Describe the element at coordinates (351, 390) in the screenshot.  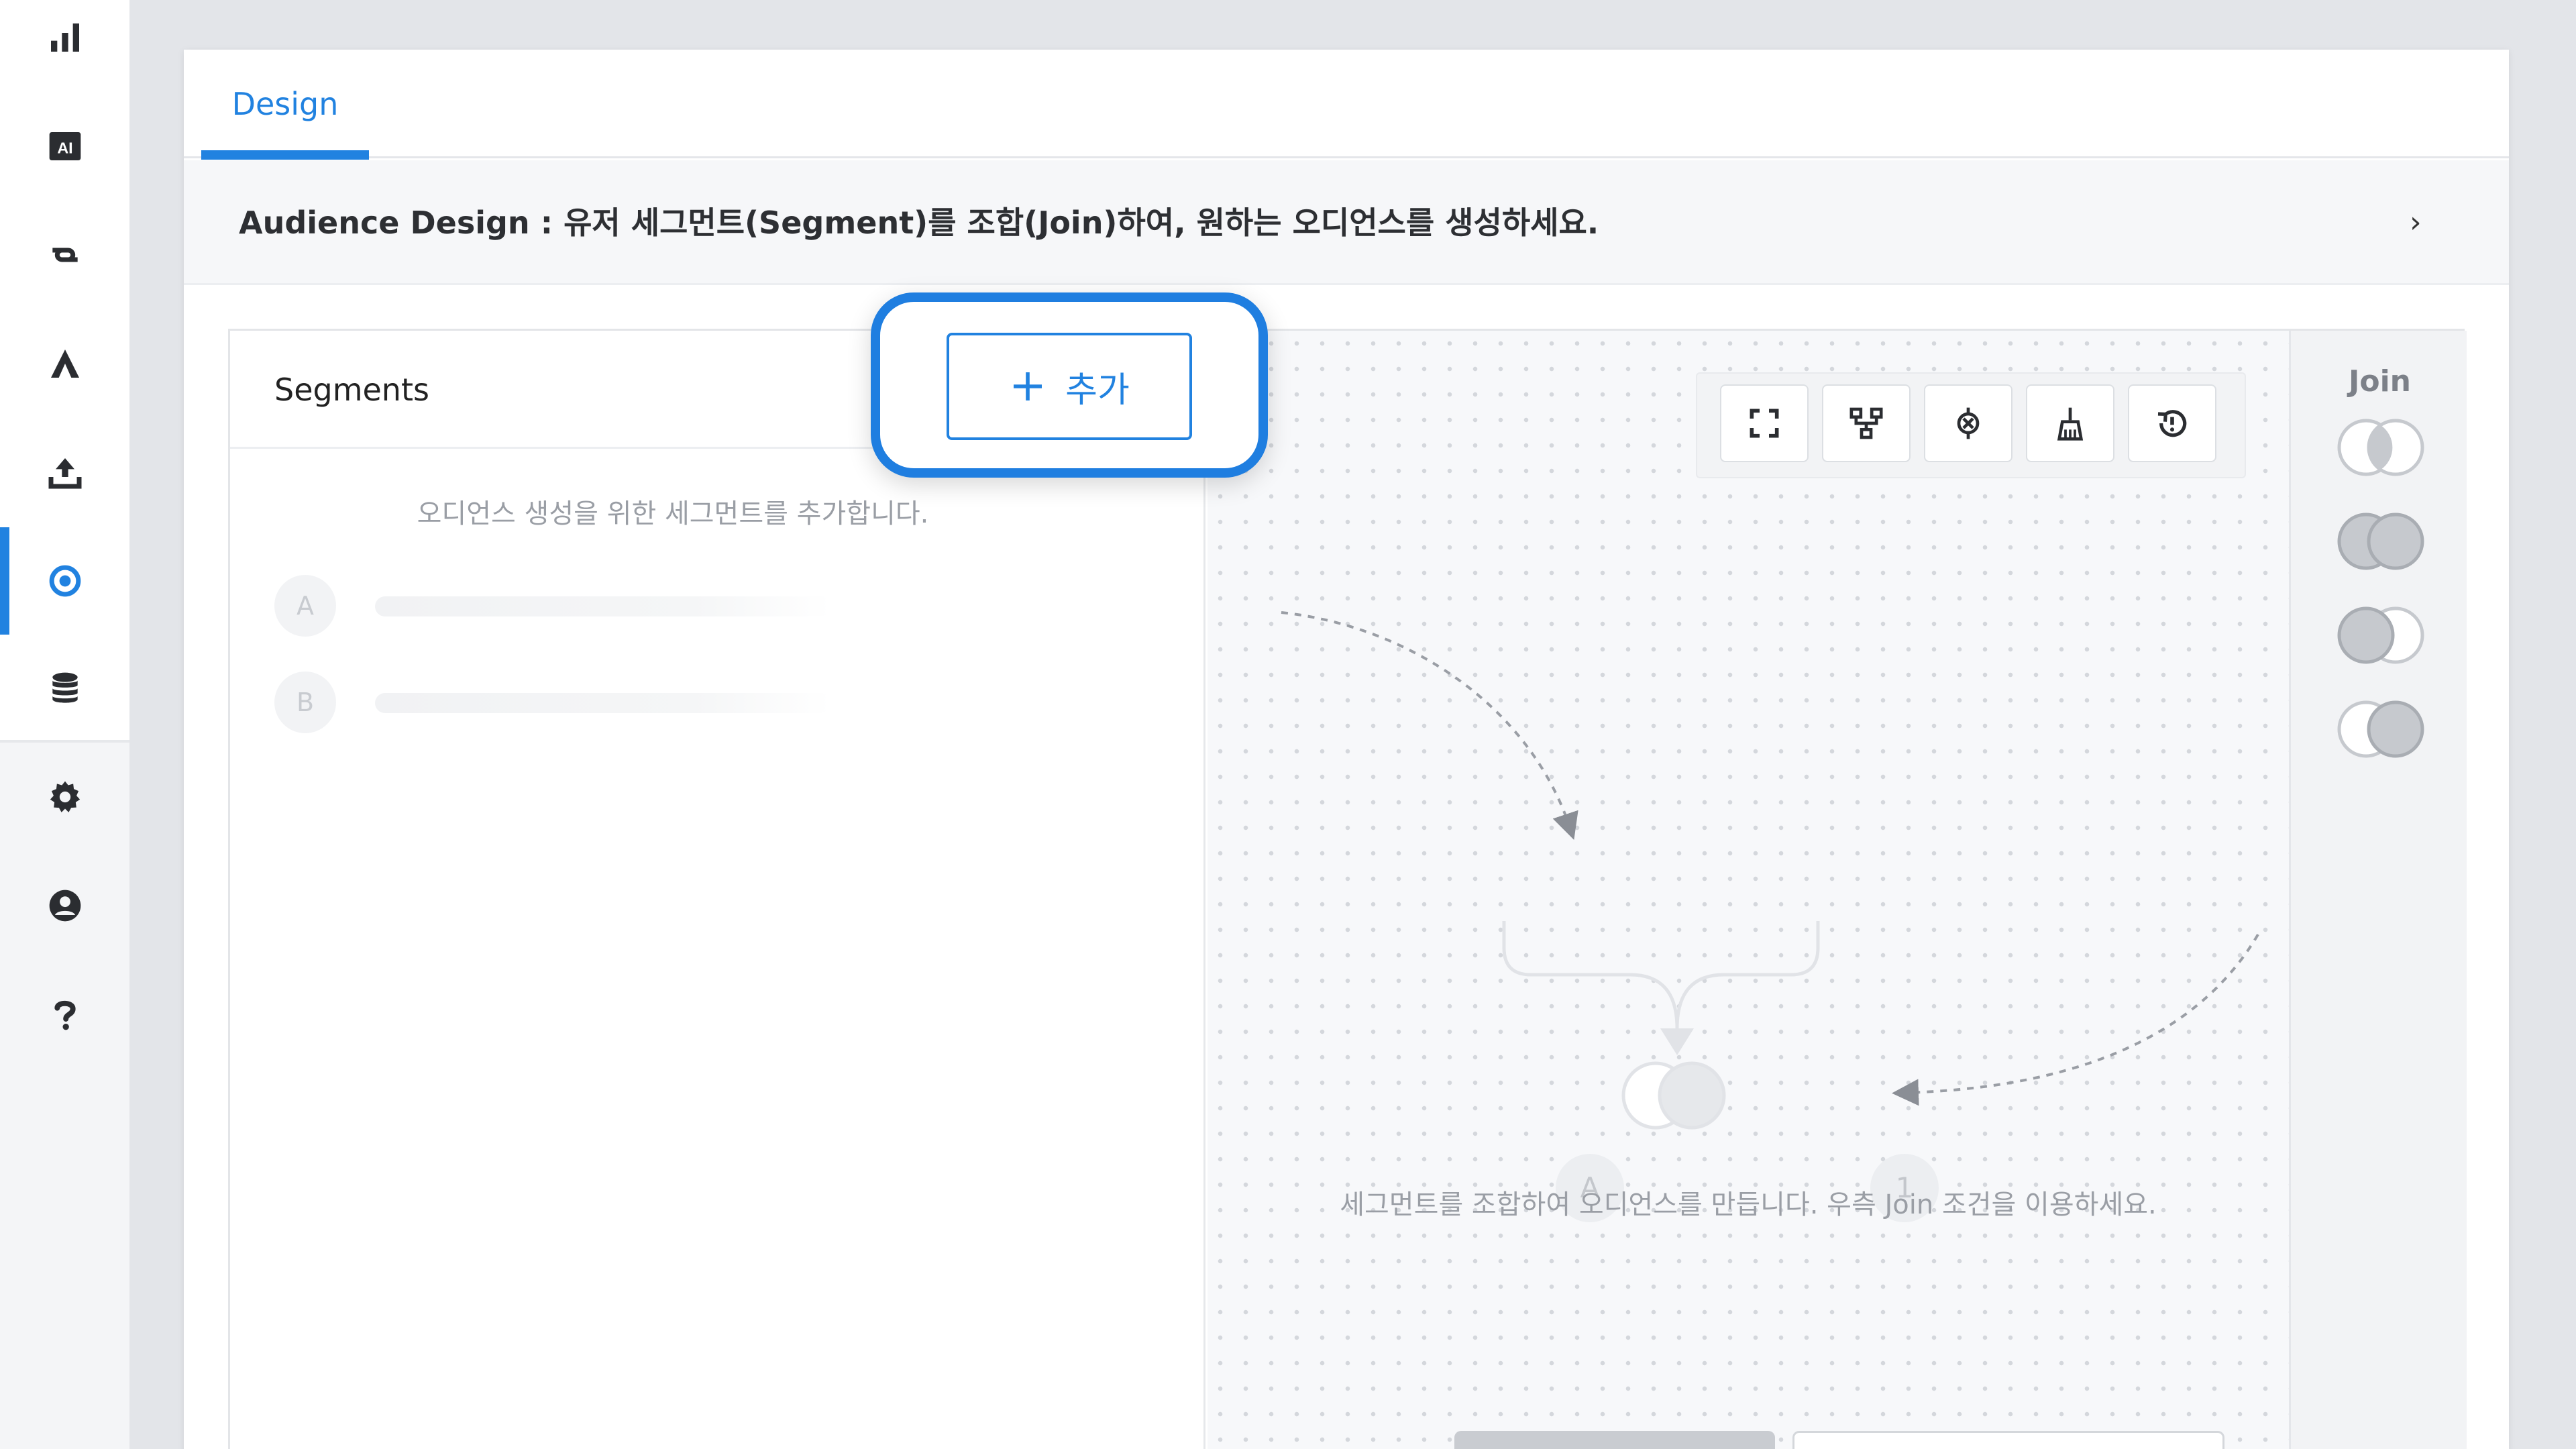
I see `segments-title: Segments` at that location.